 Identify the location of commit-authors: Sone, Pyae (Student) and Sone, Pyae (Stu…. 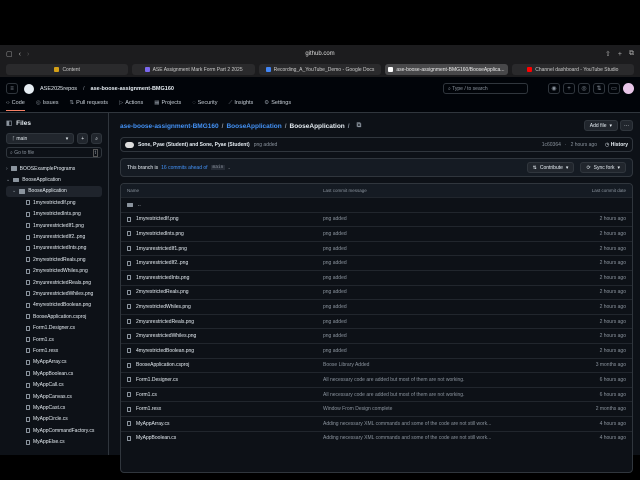
(194, 145).